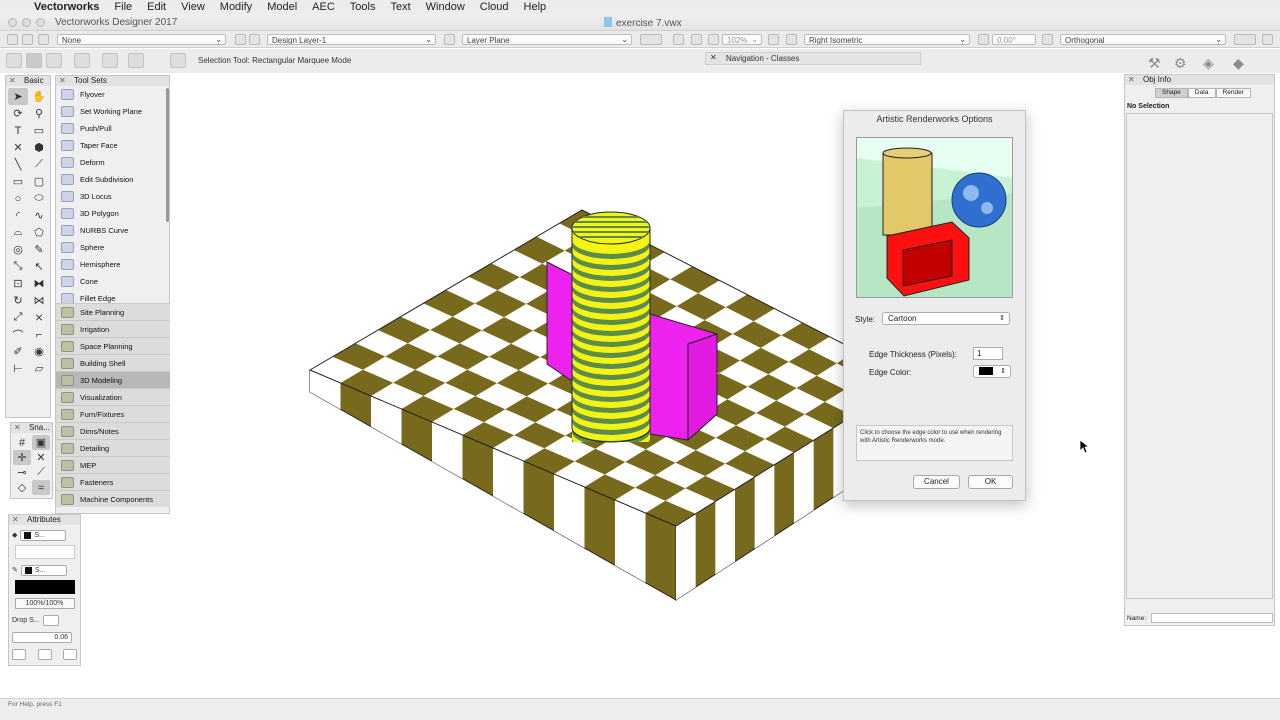 The image size is (1280, 720). Describe the element at coordinates (236, 7) in the screenshot. I see `menu-item: Modify` at that location.